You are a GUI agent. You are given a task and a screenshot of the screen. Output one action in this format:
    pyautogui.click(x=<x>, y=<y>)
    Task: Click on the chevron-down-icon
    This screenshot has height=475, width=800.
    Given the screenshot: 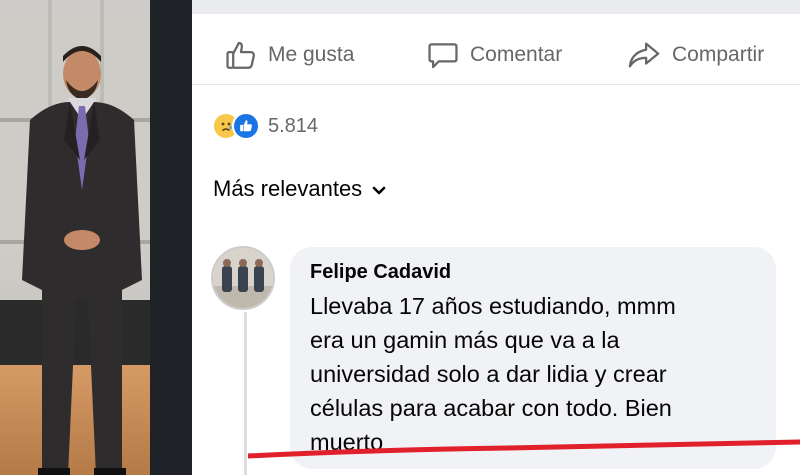 What is the action you would take?
    pyautogui.click(x=379, y=189)
    